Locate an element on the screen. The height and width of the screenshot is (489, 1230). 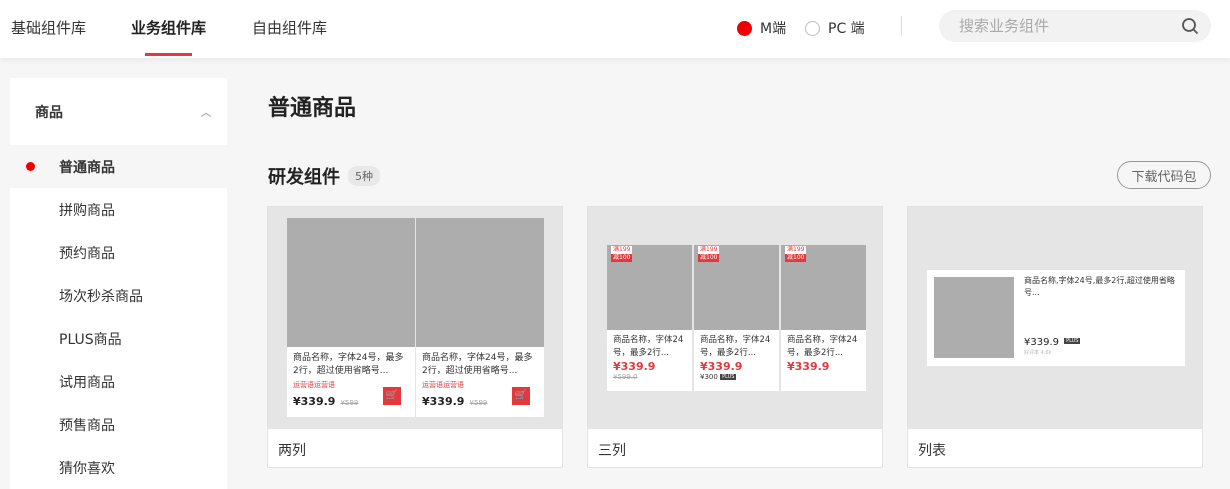
radio-label: M端 is located at coordinates (773, 29).